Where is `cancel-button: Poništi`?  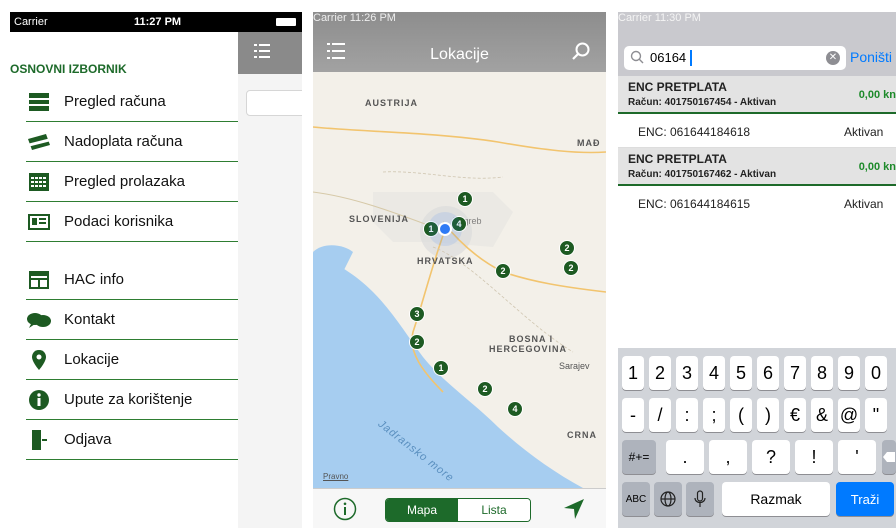
cancel-button: Poništi is located at coordinates (871, 57).